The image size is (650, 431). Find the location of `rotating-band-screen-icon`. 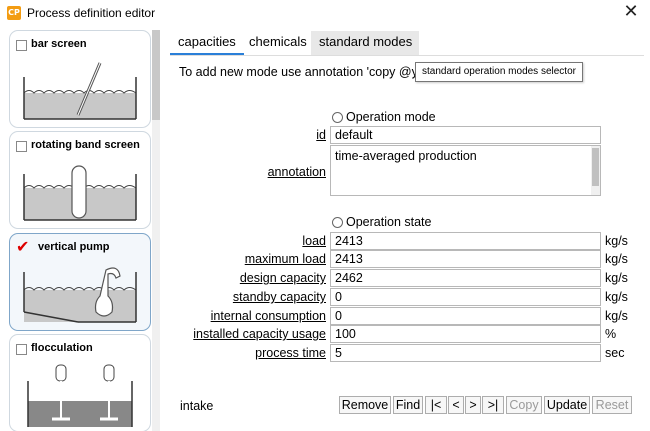

rotating-band-screen-icon is located at coordinates (80, 193).